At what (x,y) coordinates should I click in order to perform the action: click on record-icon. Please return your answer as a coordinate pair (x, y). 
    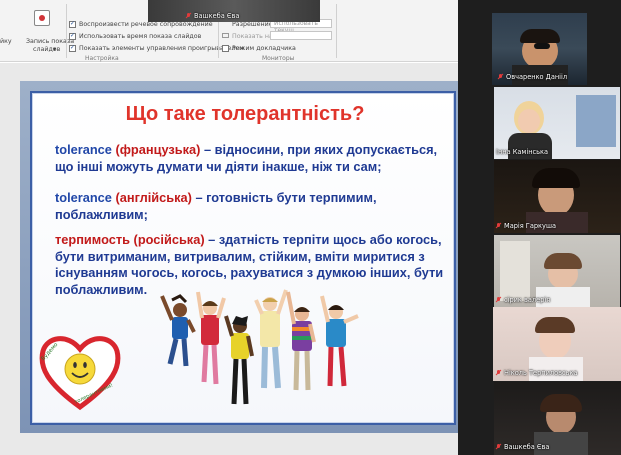
    Looking at the image, I should click on (42, 18).